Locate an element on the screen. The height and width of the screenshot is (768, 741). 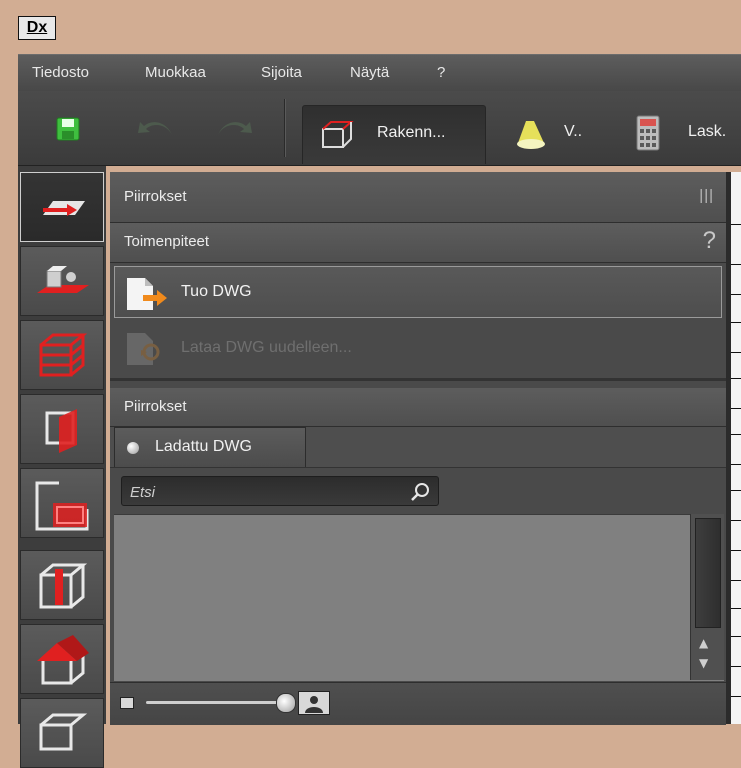
help-button: ? is located at coordinates (709, 241).